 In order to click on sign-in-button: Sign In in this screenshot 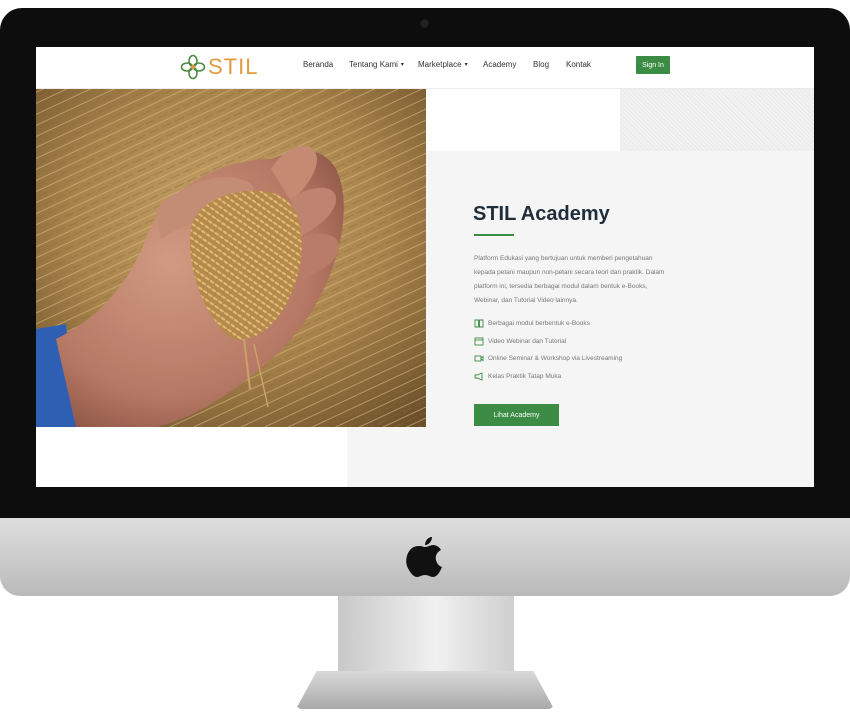, I will do `click(653, 65)`.